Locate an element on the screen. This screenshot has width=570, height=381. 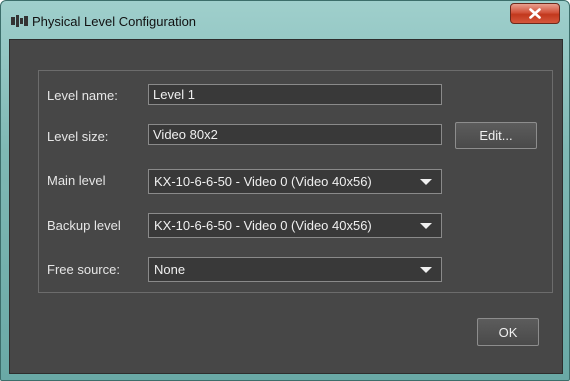
close-button is located at coordinates (535, 13).